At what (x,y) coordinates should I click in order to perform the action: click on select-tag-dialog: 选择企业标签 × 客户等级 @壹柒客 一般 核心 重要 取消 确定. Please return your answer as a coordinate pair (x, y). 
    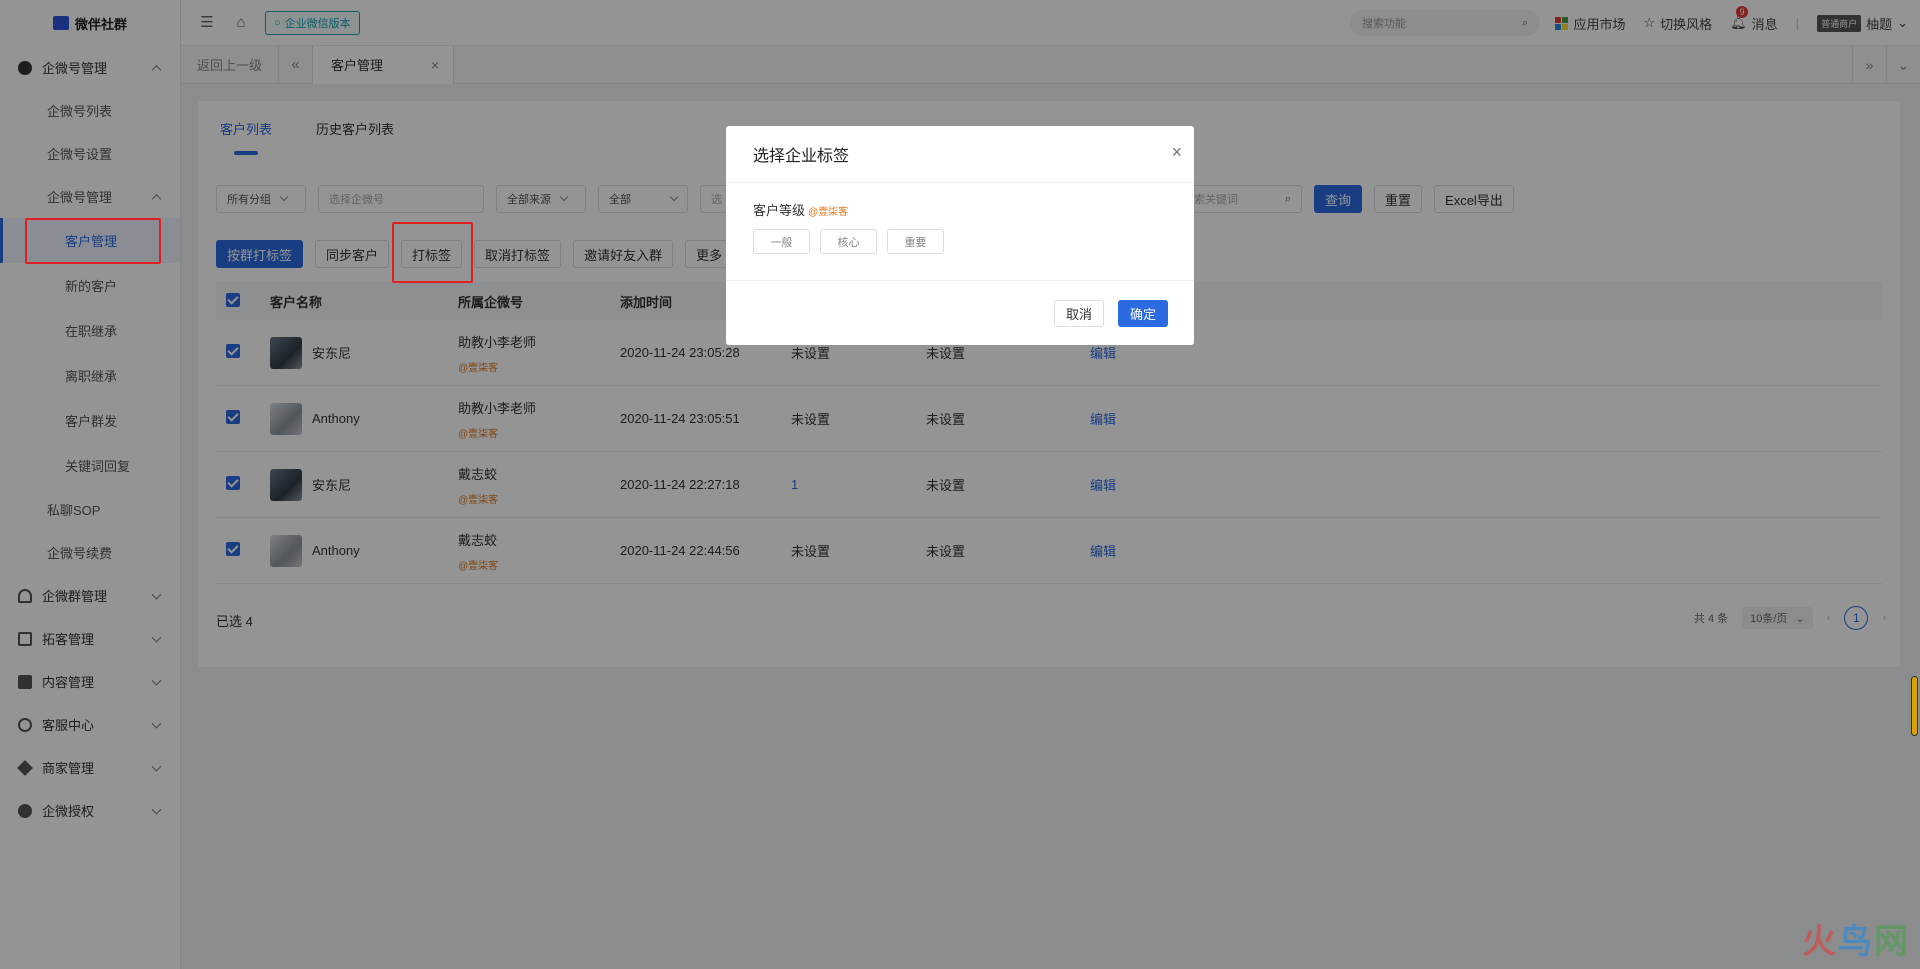
    Looking at the image, I should click on (960, 235).